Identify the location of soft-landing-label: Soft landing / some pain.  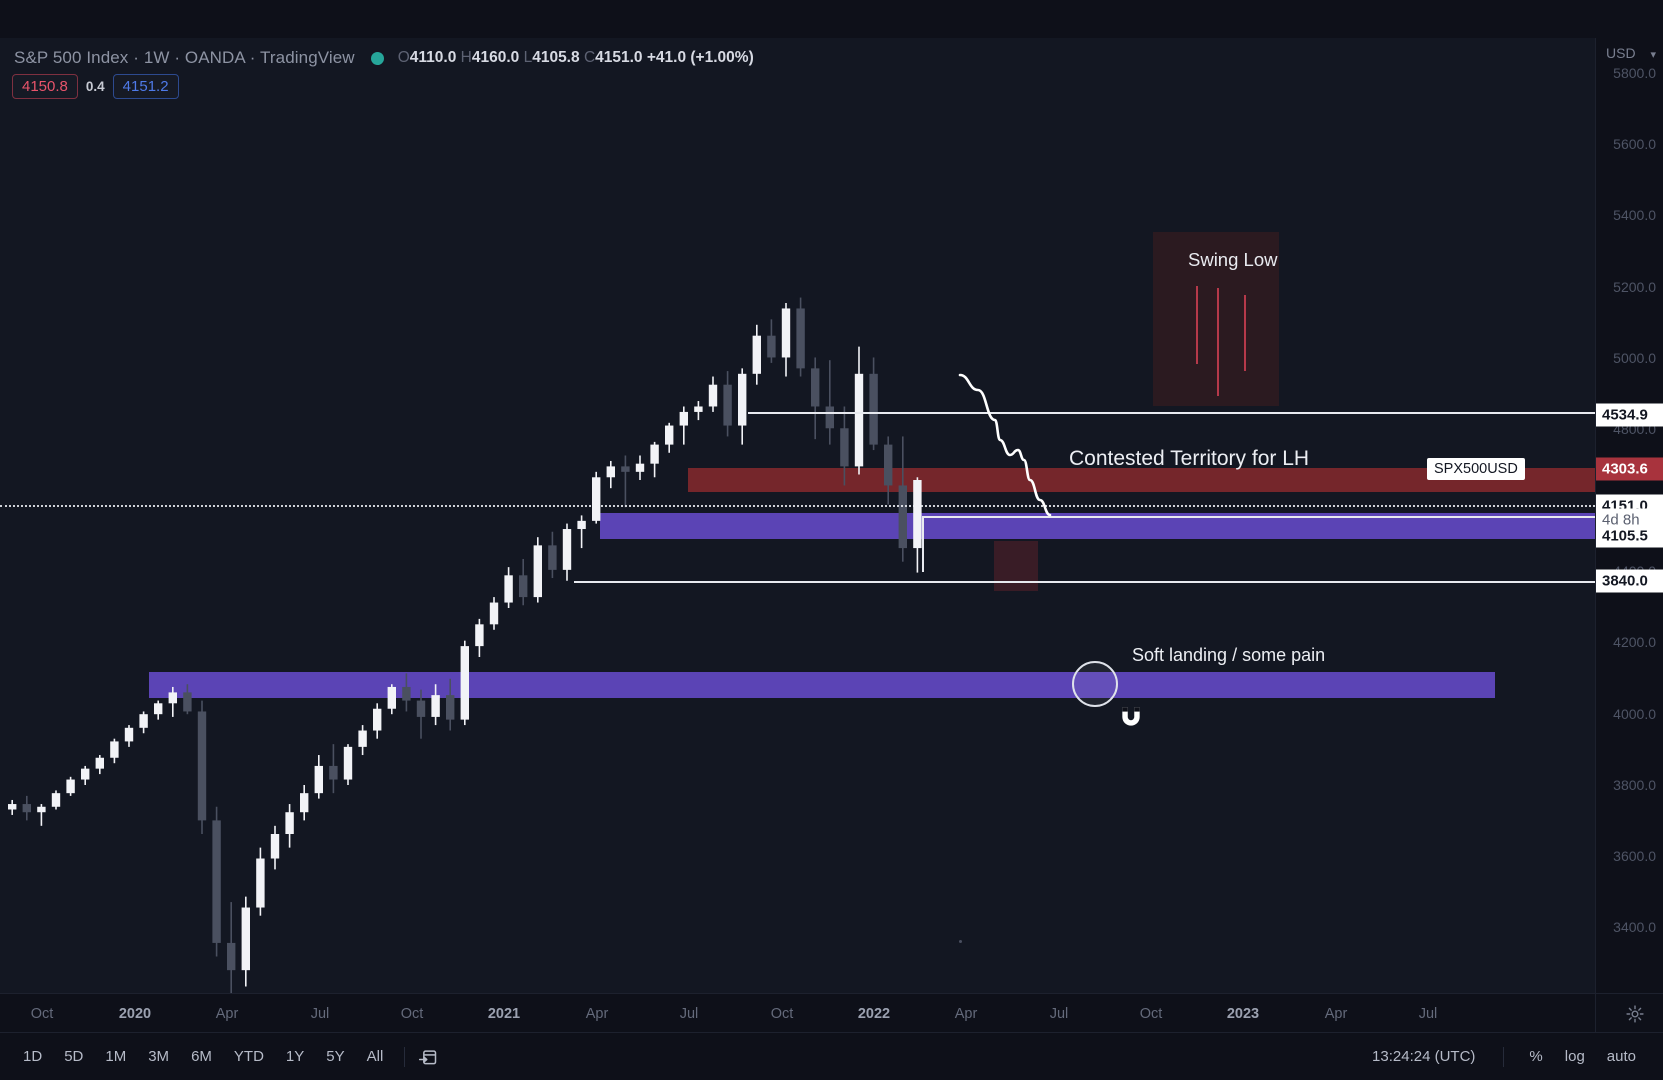
(1229, 655).